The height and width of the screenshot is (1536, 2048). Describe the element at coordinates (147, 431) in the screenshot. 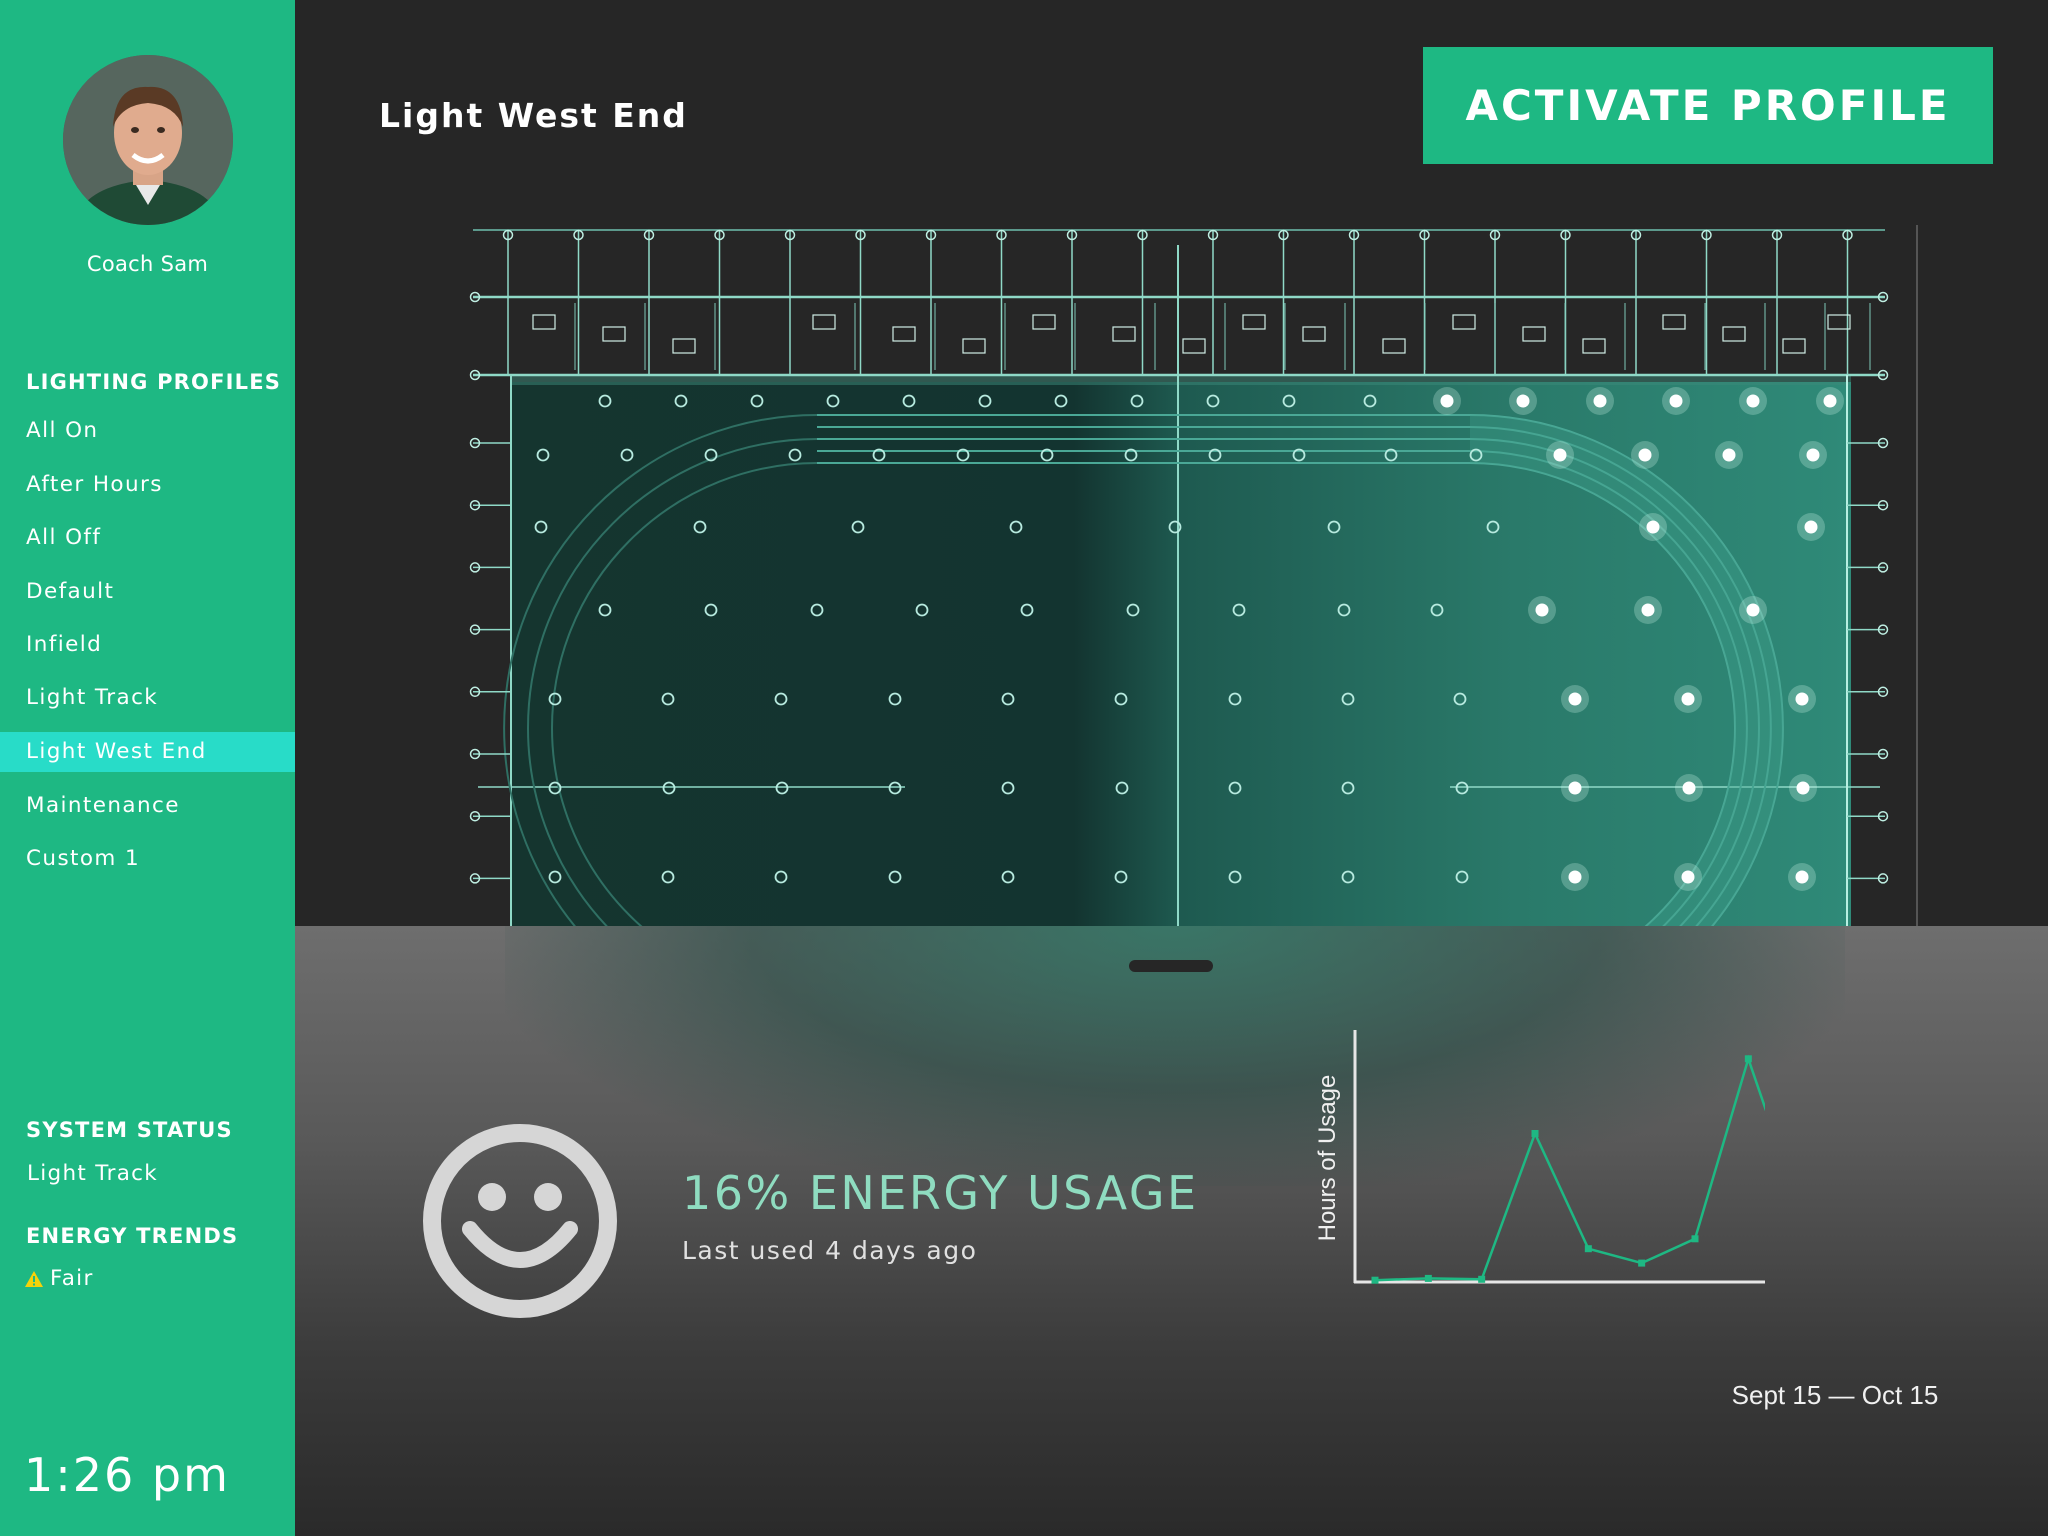

I see `profile-item-all-on: All On` at that location.